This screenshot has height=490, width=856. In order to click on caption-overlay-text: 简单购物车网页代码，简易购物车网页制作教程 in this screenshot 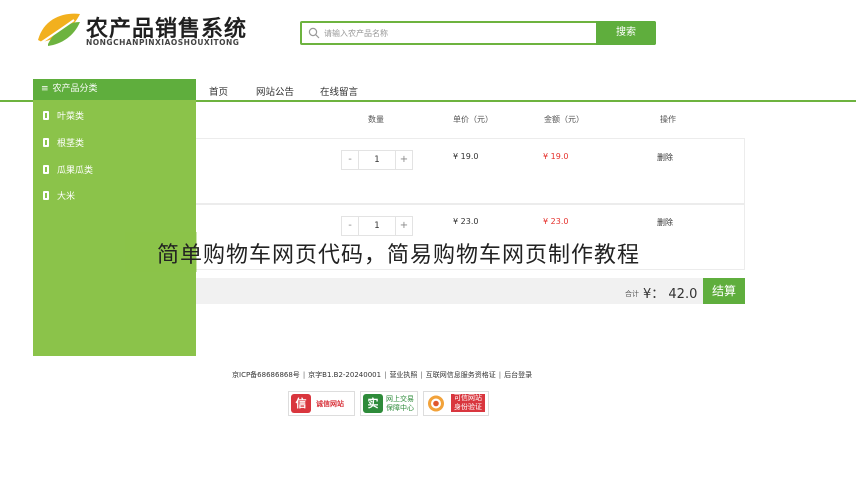, I will do `click(399, 255)`.